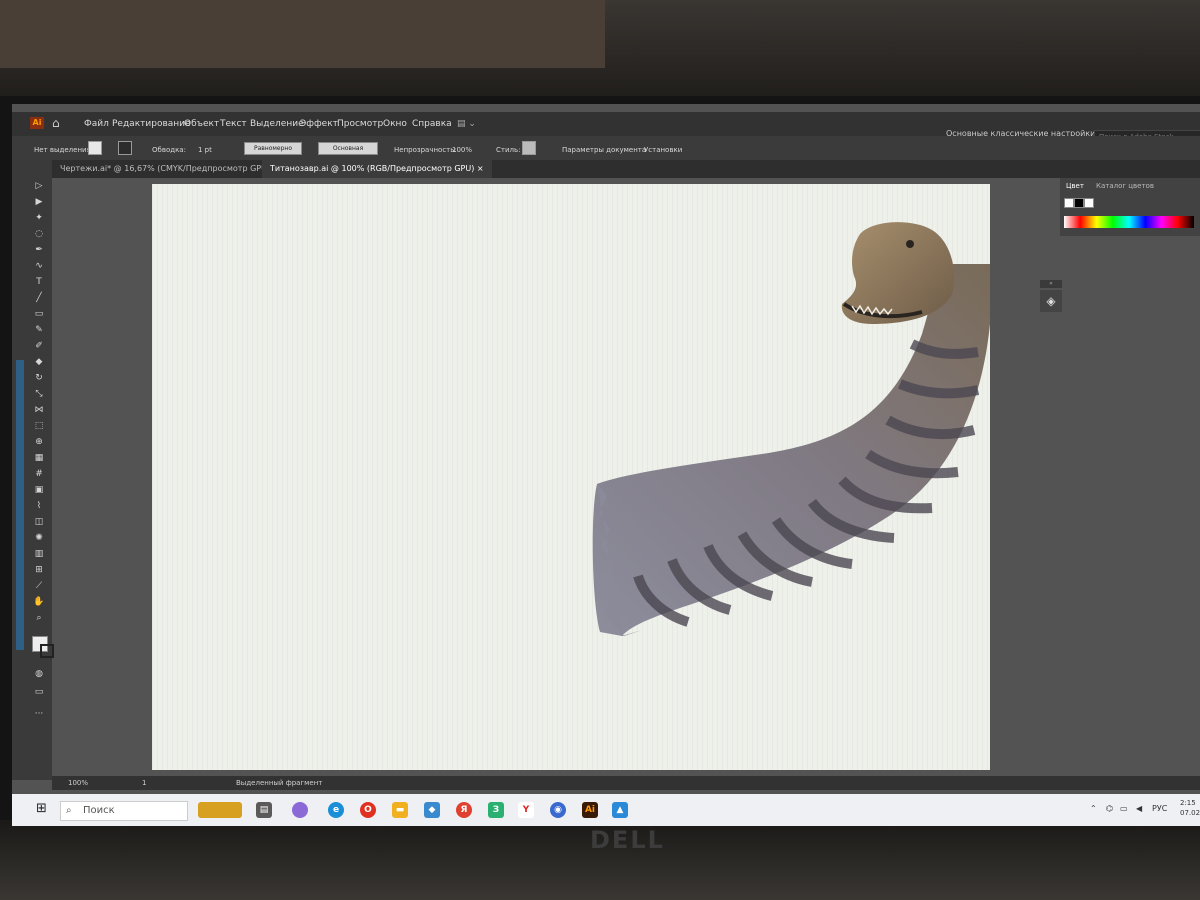  I want to click on eraser-icon: ◆, so click(39, 362).